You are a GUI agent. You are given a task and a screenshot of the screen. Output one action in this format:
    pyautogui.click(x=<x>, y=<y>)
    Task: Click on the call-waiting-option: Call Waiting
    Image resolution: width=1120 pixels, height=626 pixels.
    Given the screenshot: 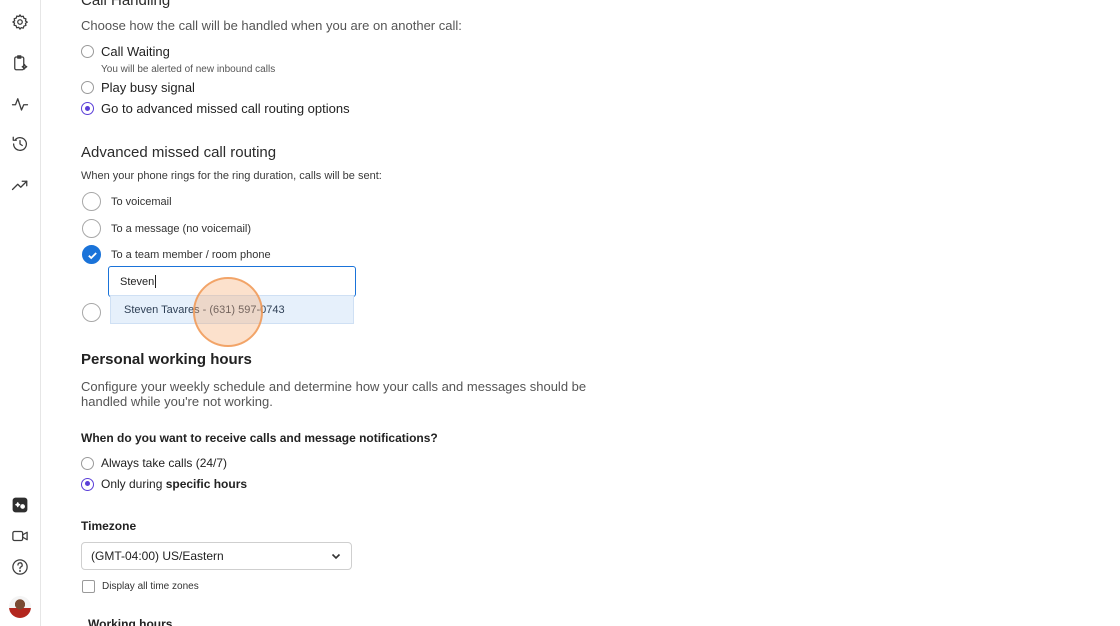 What is the action you would take?
    pyautogui.click(x=125, y=51)
    